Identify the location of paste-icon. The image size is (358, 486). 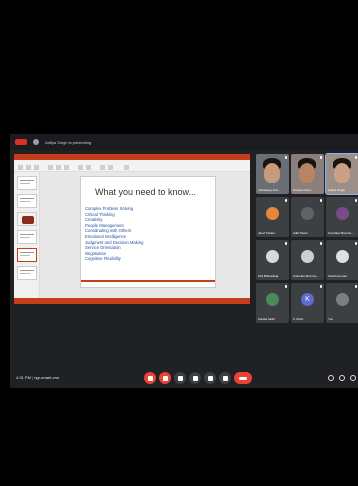
(20, 167).